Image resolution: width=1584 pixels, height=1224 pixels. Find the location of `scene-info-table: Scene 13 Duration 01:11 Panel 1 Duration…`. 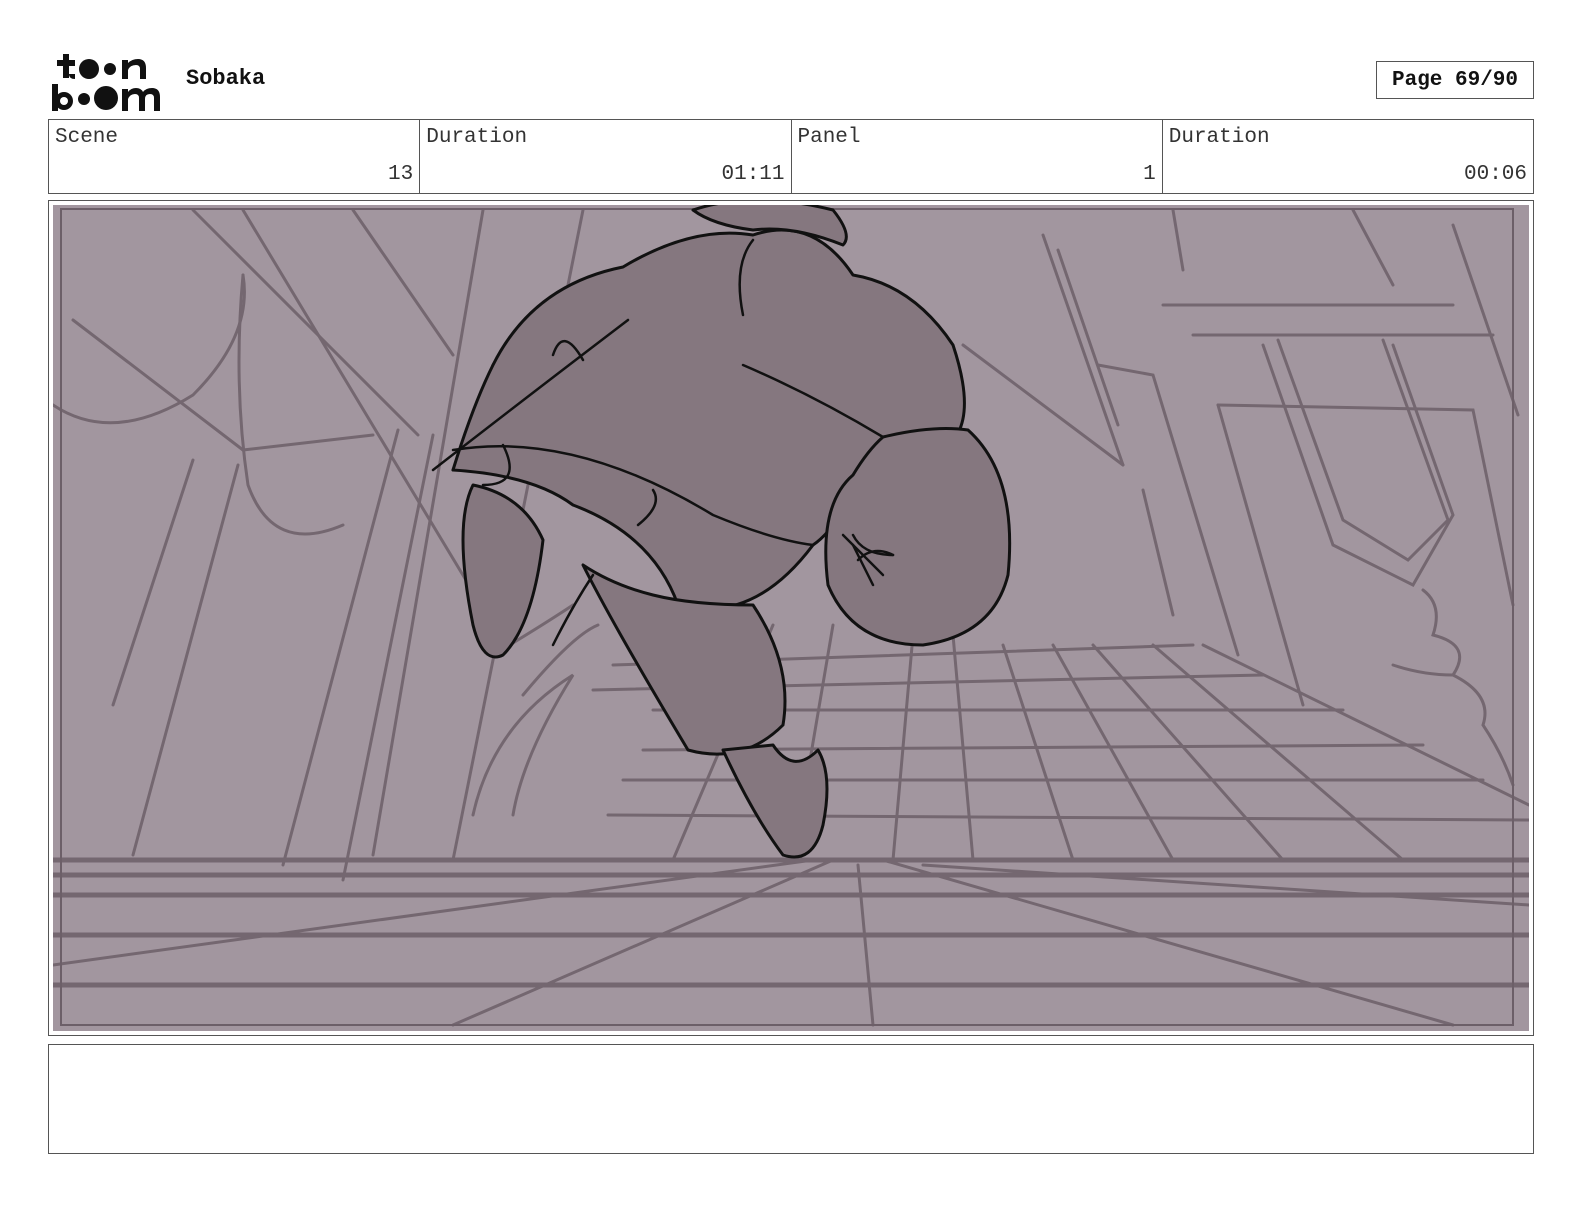

scene-info-table: Scene 13 Duration 01:11 Panel 1 Duration… is located at coordinates (791, 156).